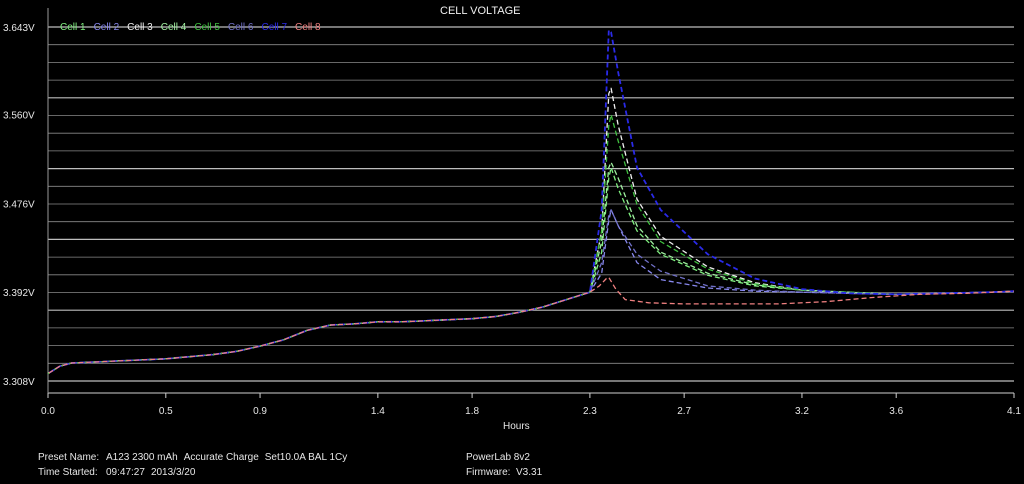 This screenshot has height=484, width=1024. Describe the element at coordinates (48, 411) in the screenshot. I see `x-tick-label: 0.0` at that location.